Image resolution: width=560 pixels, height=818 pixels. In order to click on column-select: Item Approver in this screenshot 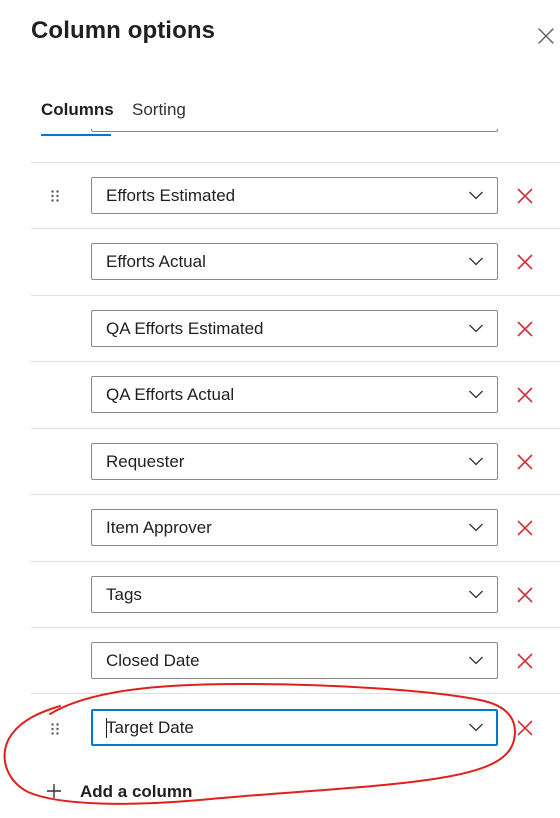, I will do `click(294, 527)`.